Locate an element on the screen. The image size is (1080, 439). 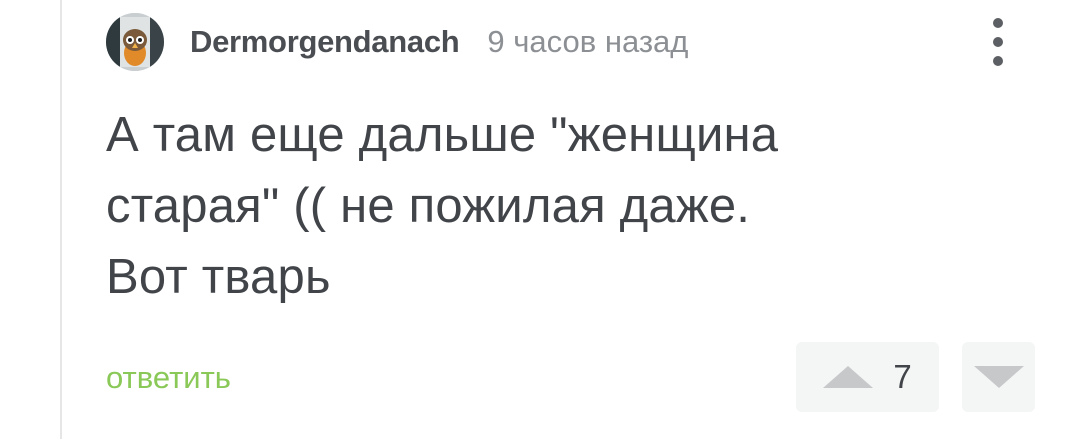
downvote-button is located at coordinates (998, 377).